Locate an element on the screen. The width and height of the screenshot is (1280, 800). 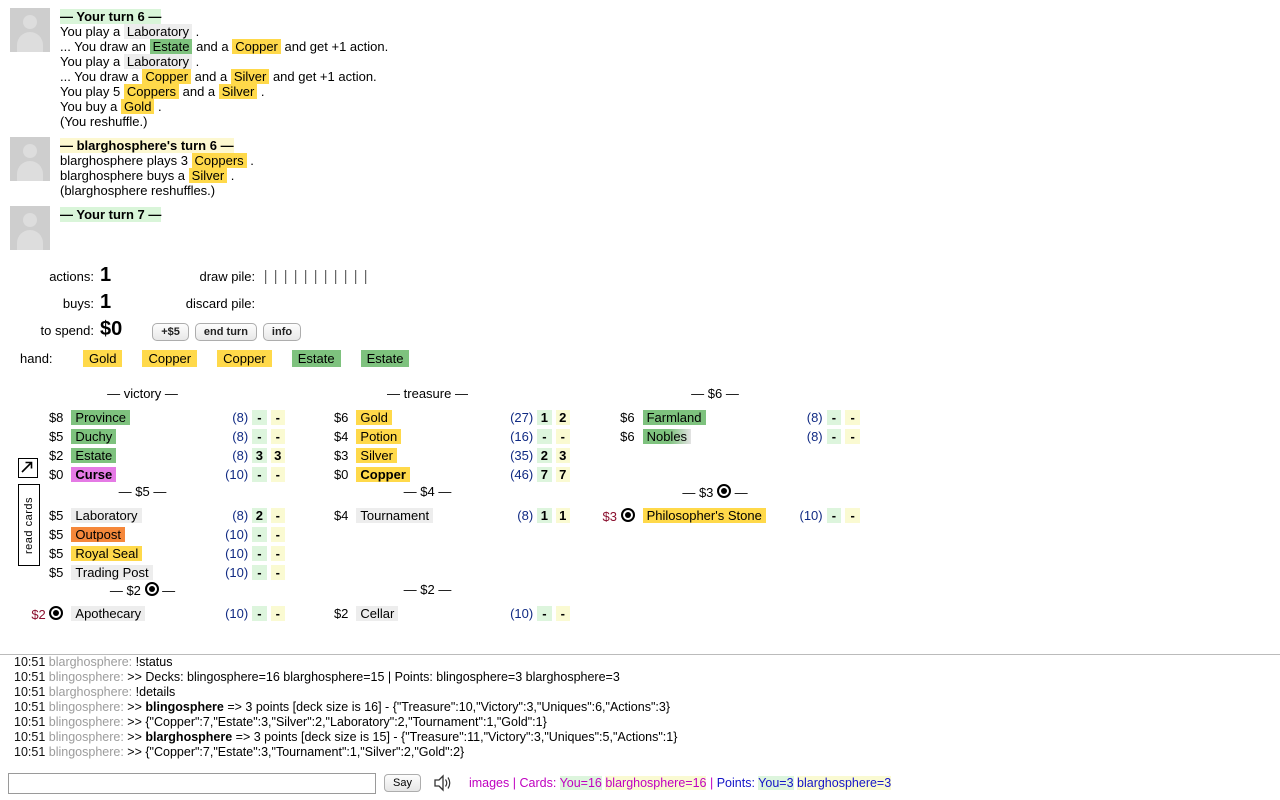
supply-row: $5 Trading Post (10) - - is located at coordinates (142, 572).